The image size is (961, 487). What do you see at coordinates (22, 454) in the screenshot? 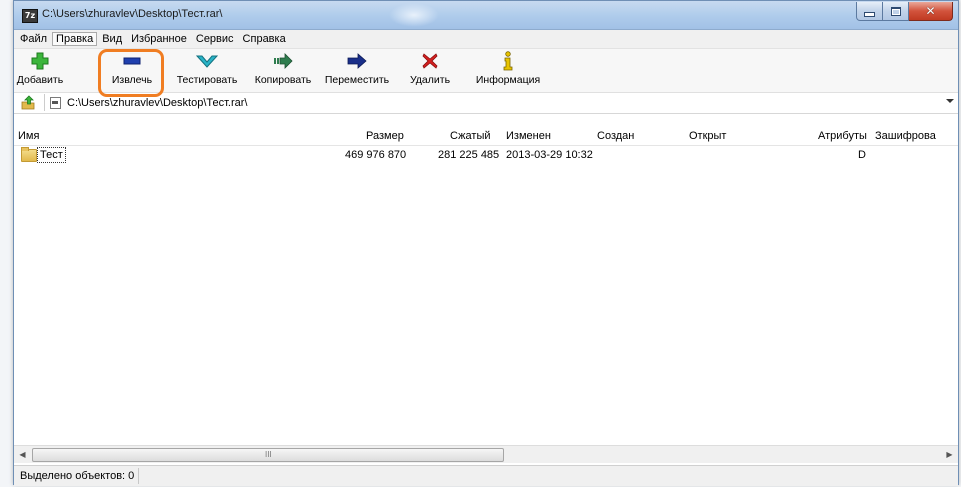
I see `scroll-left-icon: ◀` at bounding box center [22, 454].